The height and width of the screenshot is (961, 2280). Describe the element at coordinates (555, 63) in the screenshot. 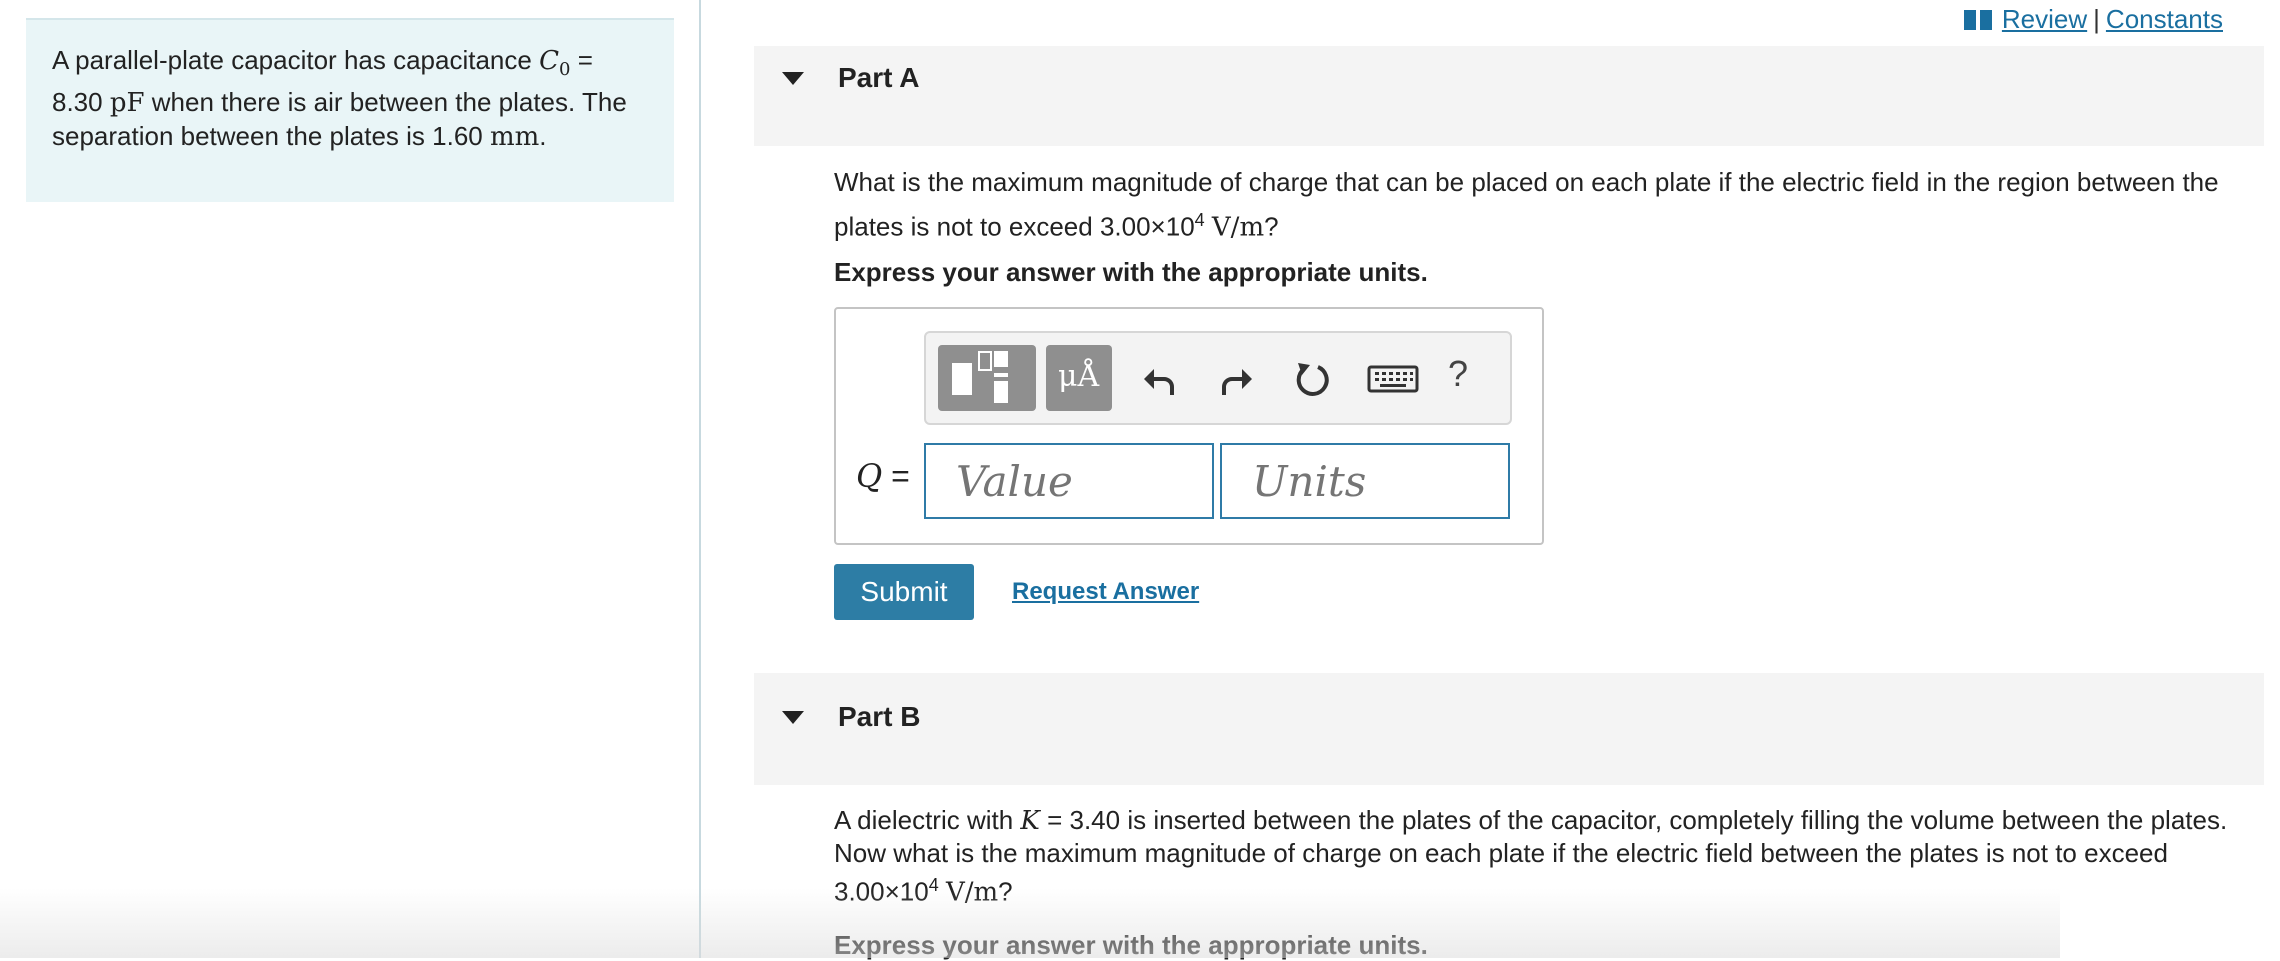

I see `capacitance-symbol: C0` at that location.